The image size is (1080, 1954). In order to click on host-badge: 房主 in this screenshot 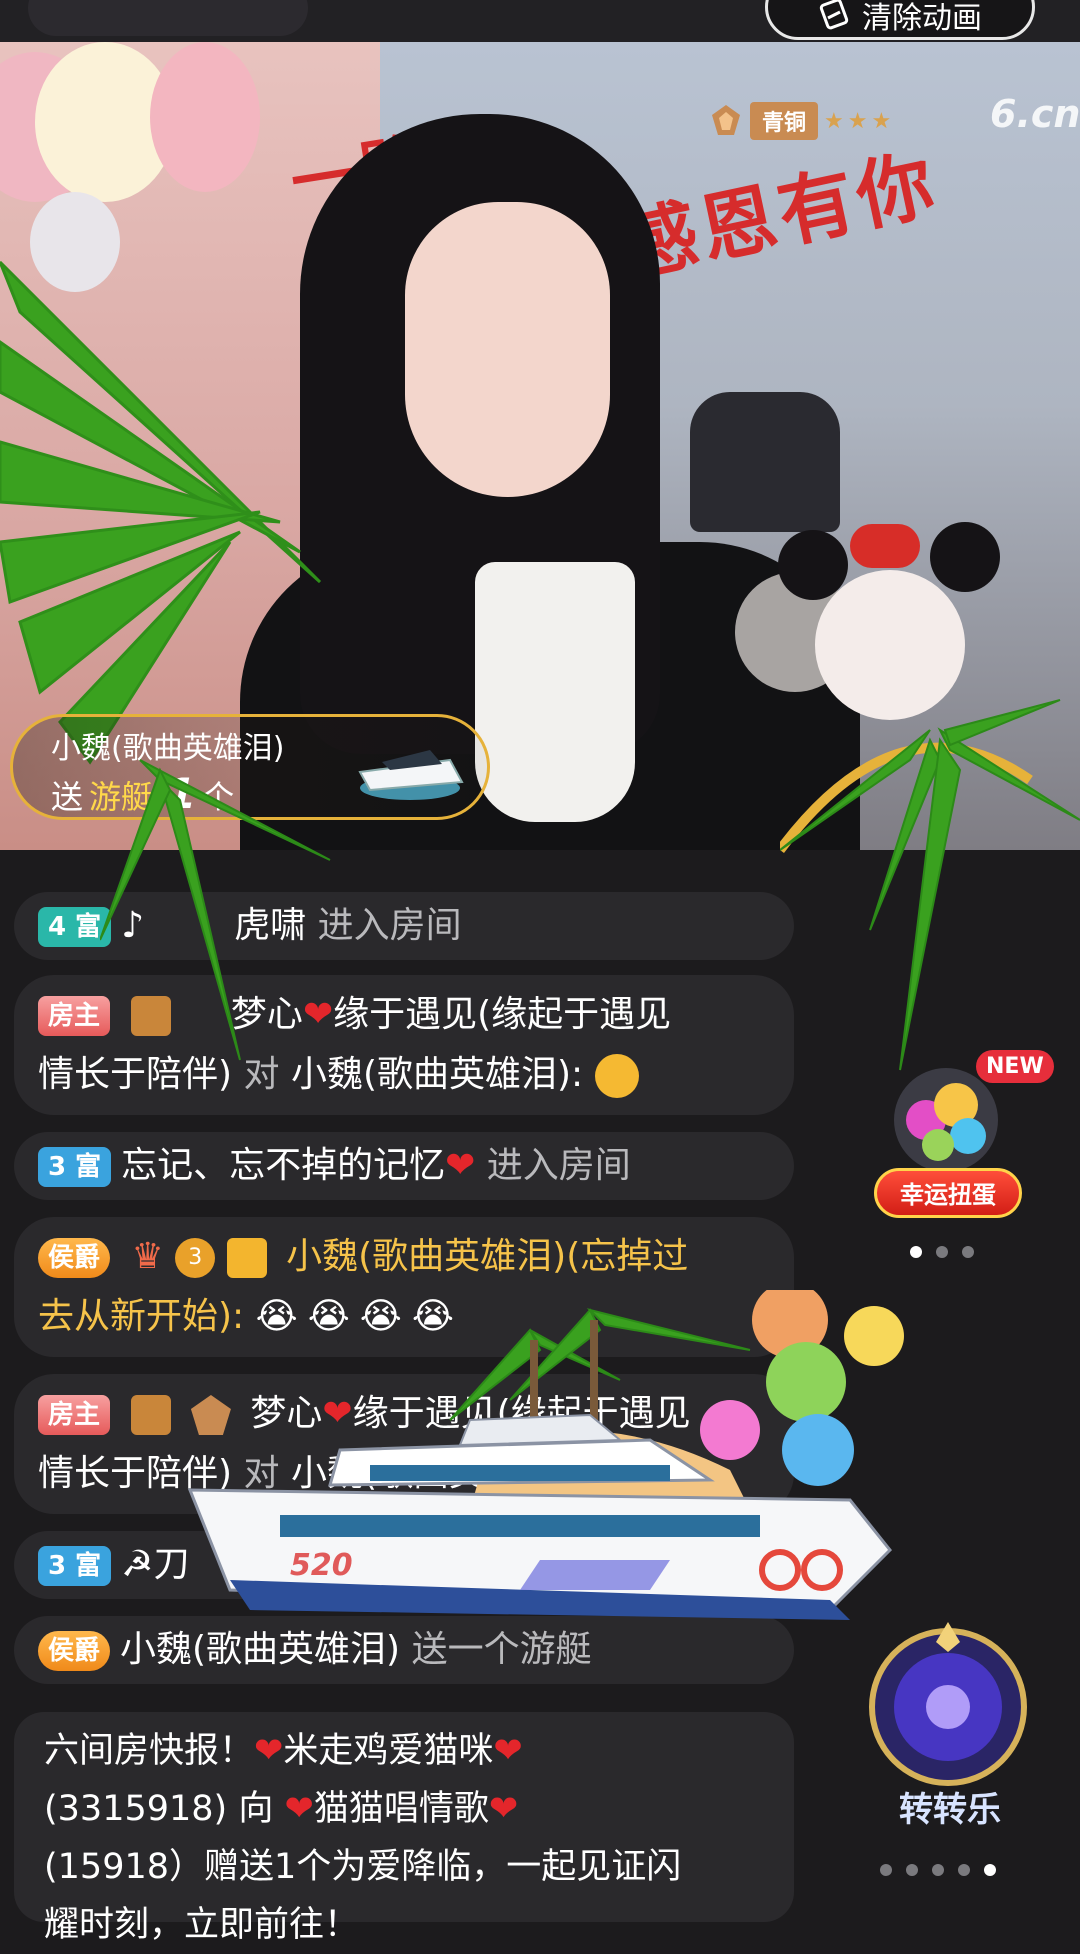, I will do `click(74, 1415)`.